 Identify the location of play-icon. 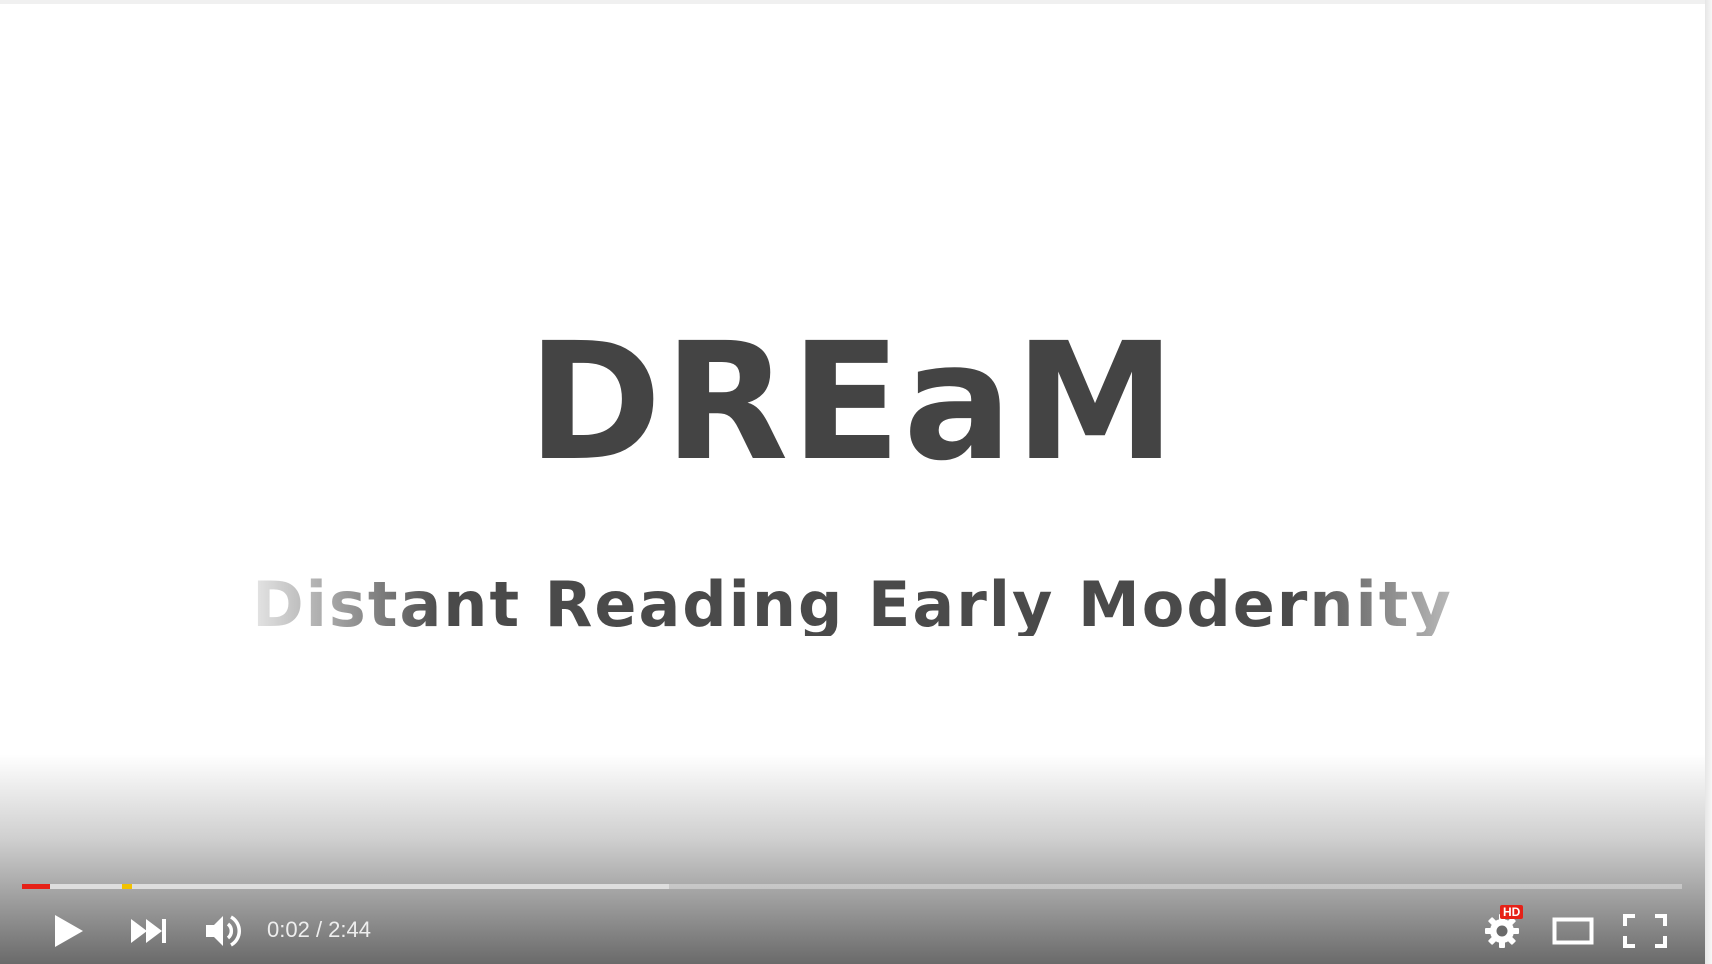
(69, 931).